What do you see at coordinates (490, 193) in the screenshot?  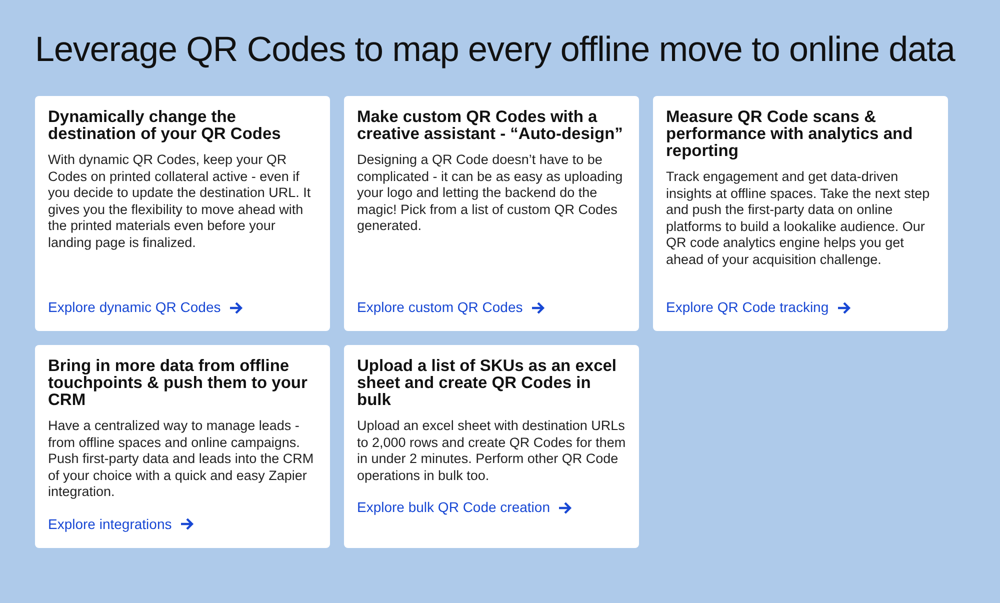 I see `card-description: Designing a QR Code doesn’t have to be complicated - it can be as easy as uploading your logo and letting the backend do the magic! Pick from a list of custom QR Codes generated.` at bounding box center [490, 193].